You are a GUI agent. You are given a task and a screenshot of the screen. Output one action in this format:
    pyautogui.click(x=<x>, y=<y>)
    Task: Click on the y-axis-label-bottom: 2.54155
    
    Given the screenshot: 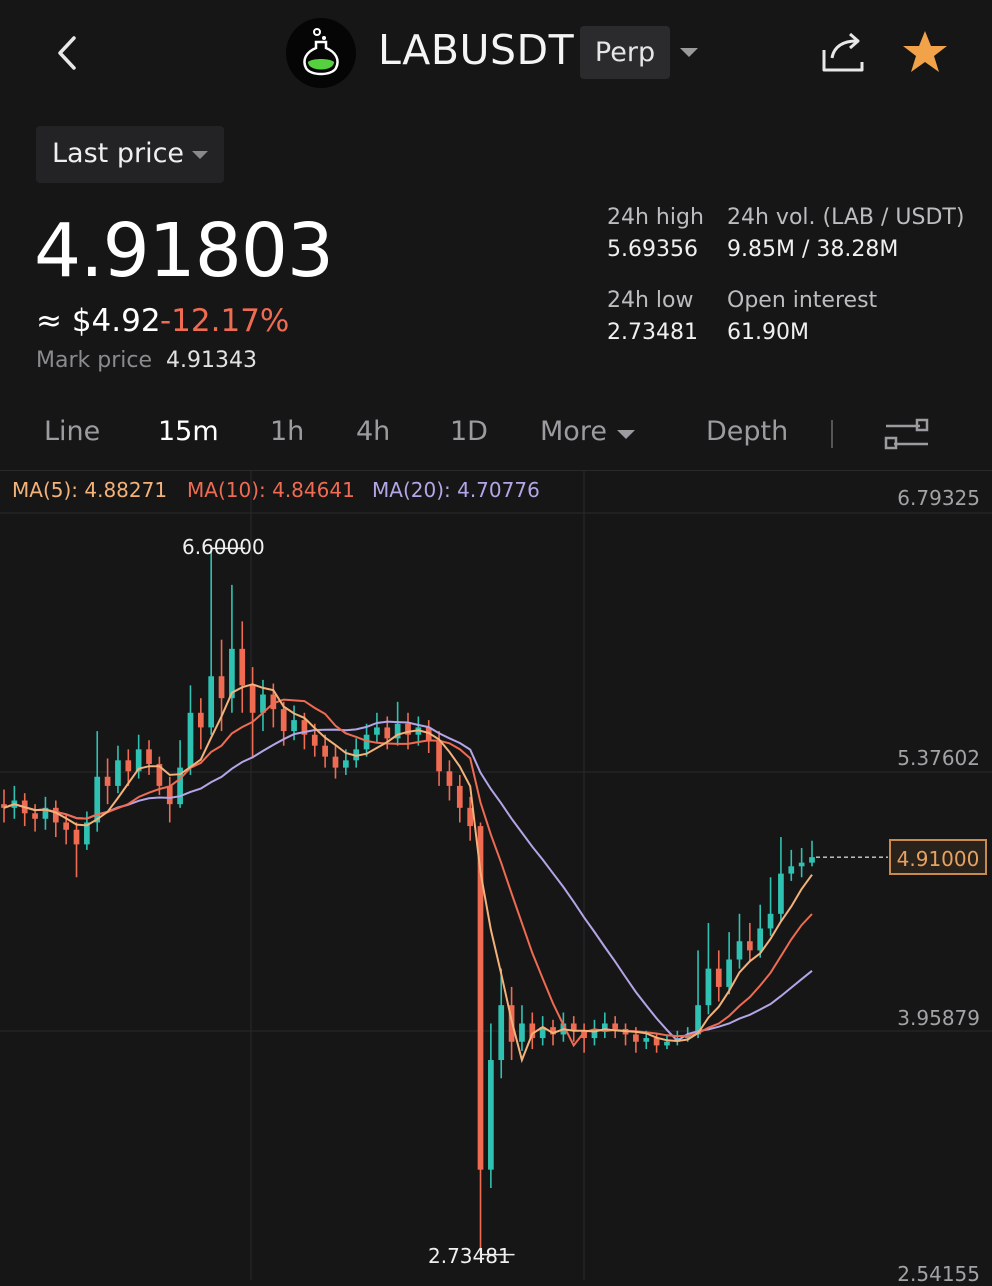 What is the action you would take?
    pyautogui.click(x=938, y=1274)
    